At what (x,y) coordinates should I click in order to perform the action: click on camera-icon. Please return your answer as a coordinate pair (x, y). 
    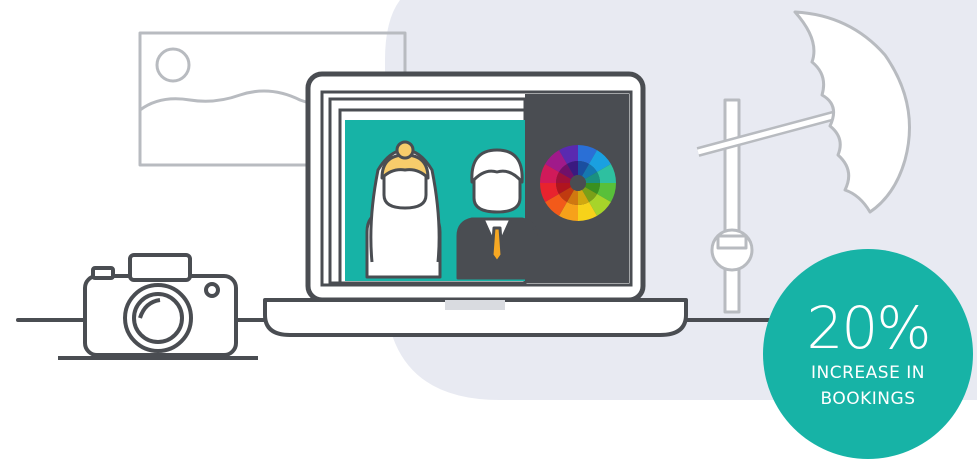
    Looking at the image, I should click on (158, 306).